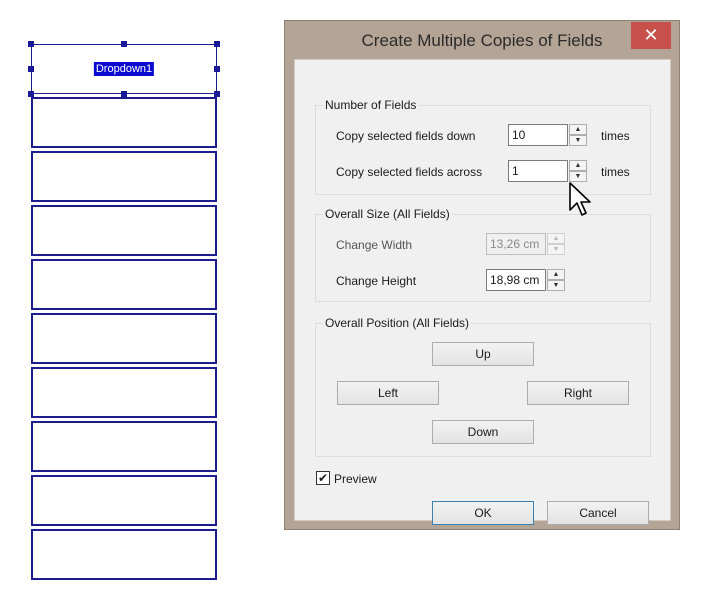 The height and width of the screenshot is (604, 704). What do you see at coordinates (374, 245) in the screenshot?
I see `change-width-label: Change Width` at bounding box center [374, 245].